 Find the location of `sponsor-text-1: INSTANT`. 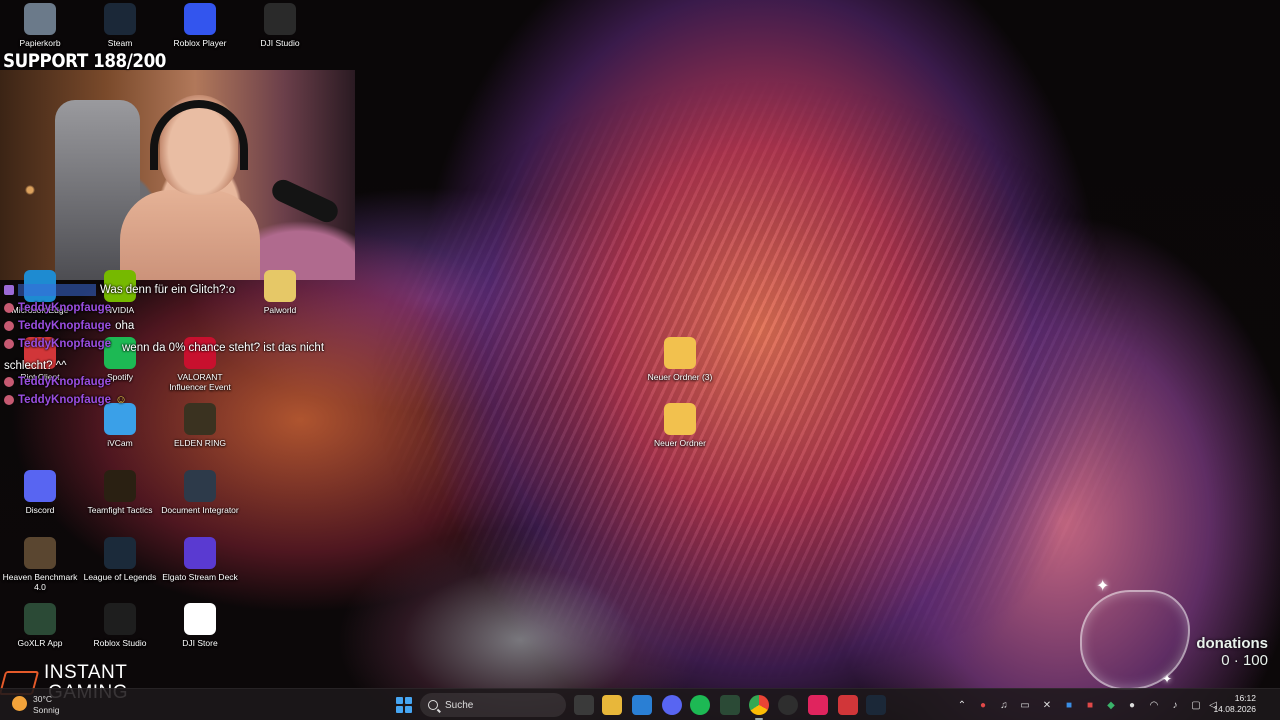

sponsor-text-1: INSTANT is located at coordinates (86, 672).